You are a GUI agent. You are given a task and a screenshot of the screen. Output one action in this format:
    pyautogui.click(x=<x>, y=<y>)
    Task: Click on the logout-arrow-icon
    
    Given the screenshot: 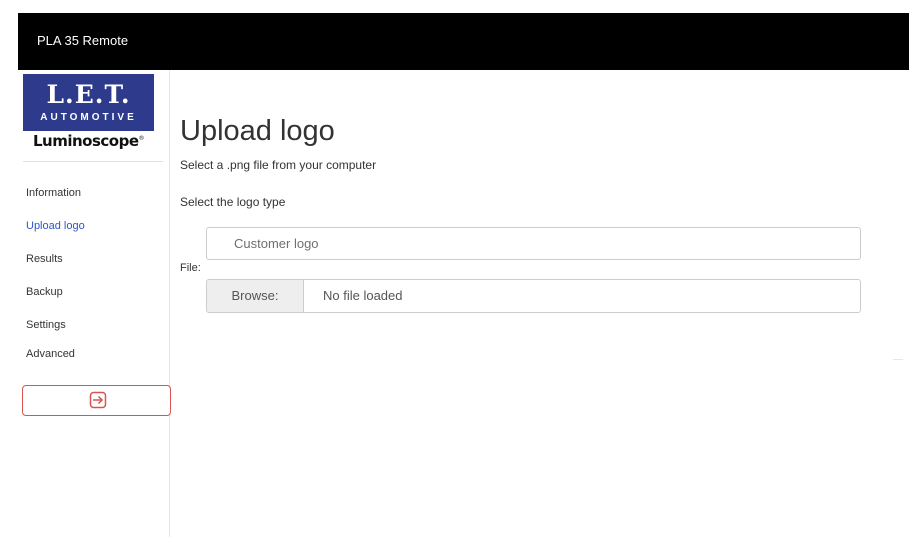 What is the action you would take?
    pyautogui.click(x=98, y=400)
    